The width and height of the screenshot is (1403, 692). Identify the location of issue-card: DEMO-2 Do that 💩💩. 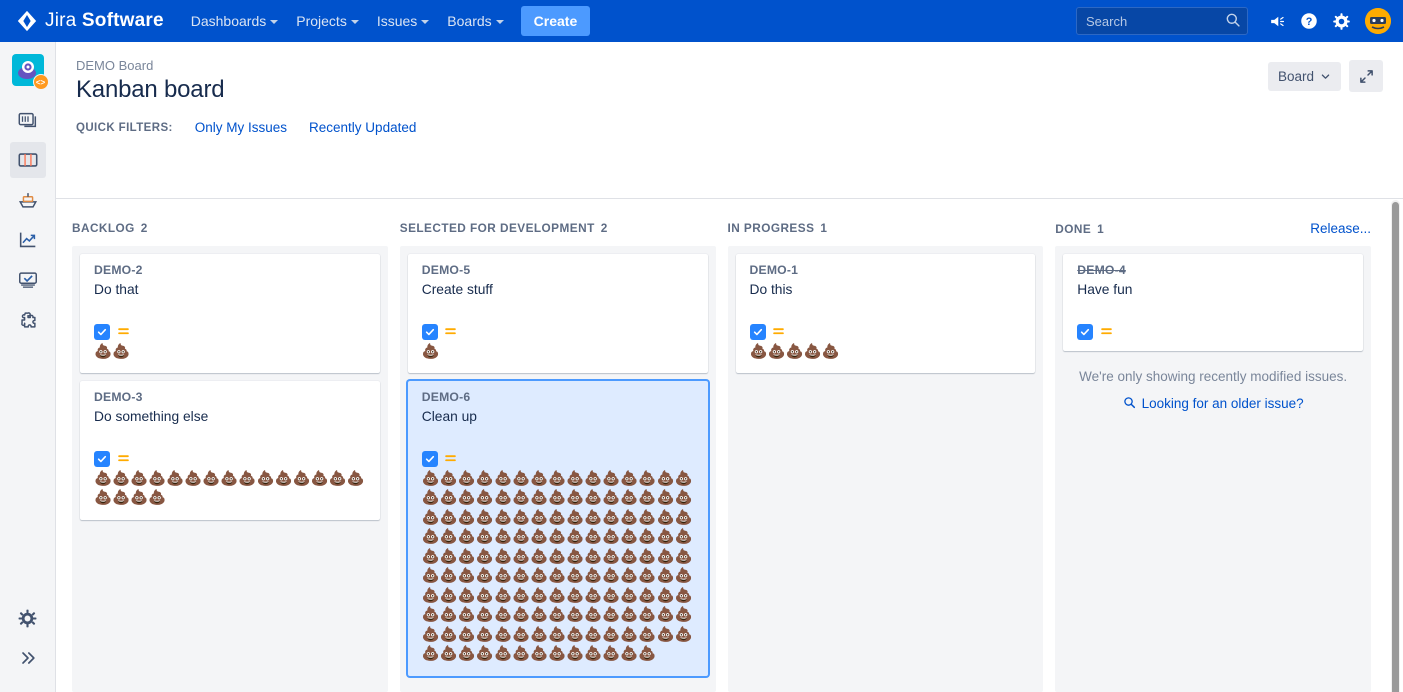
(230, 314).